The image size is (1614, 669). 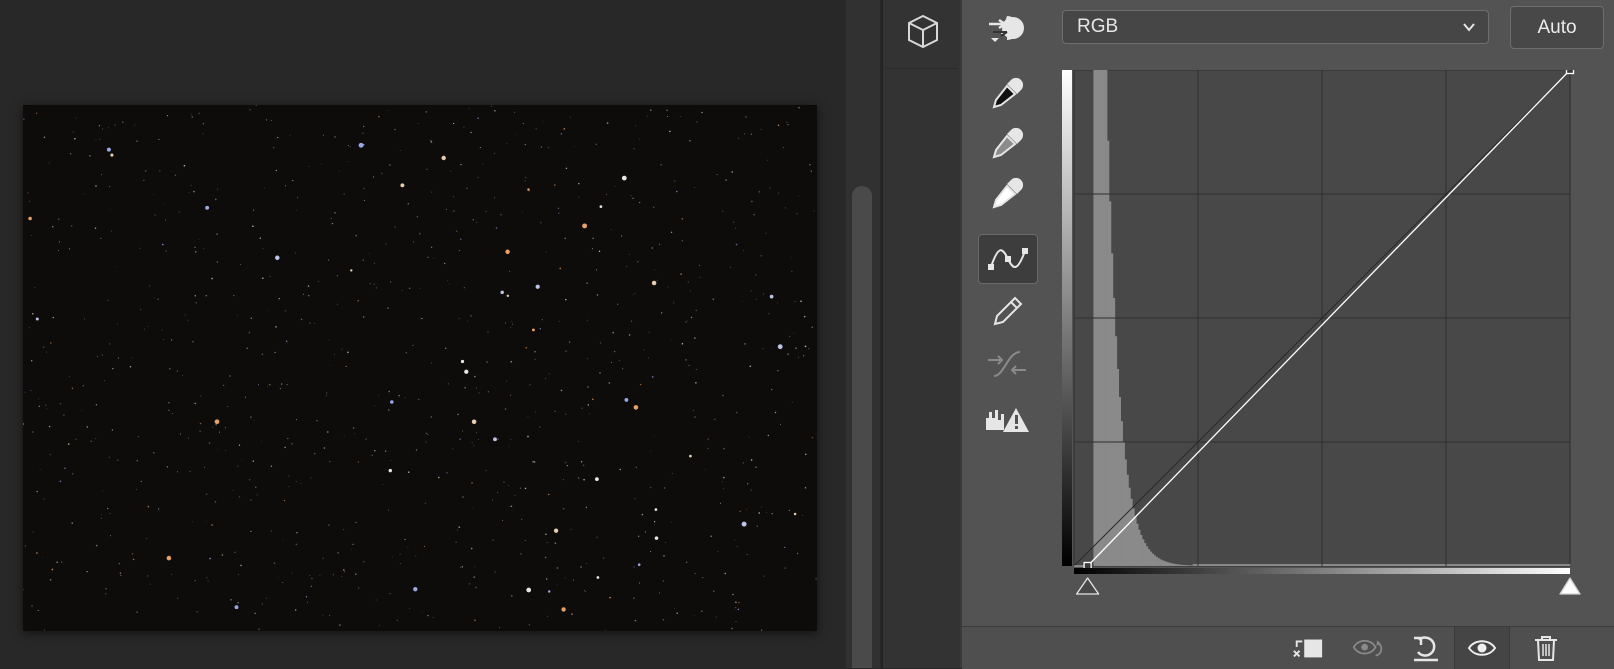 What do you see at coordinates (1368, 648) in the screenshot?
I see `view-previous-state-icon` at bounding box center [1368, 648].